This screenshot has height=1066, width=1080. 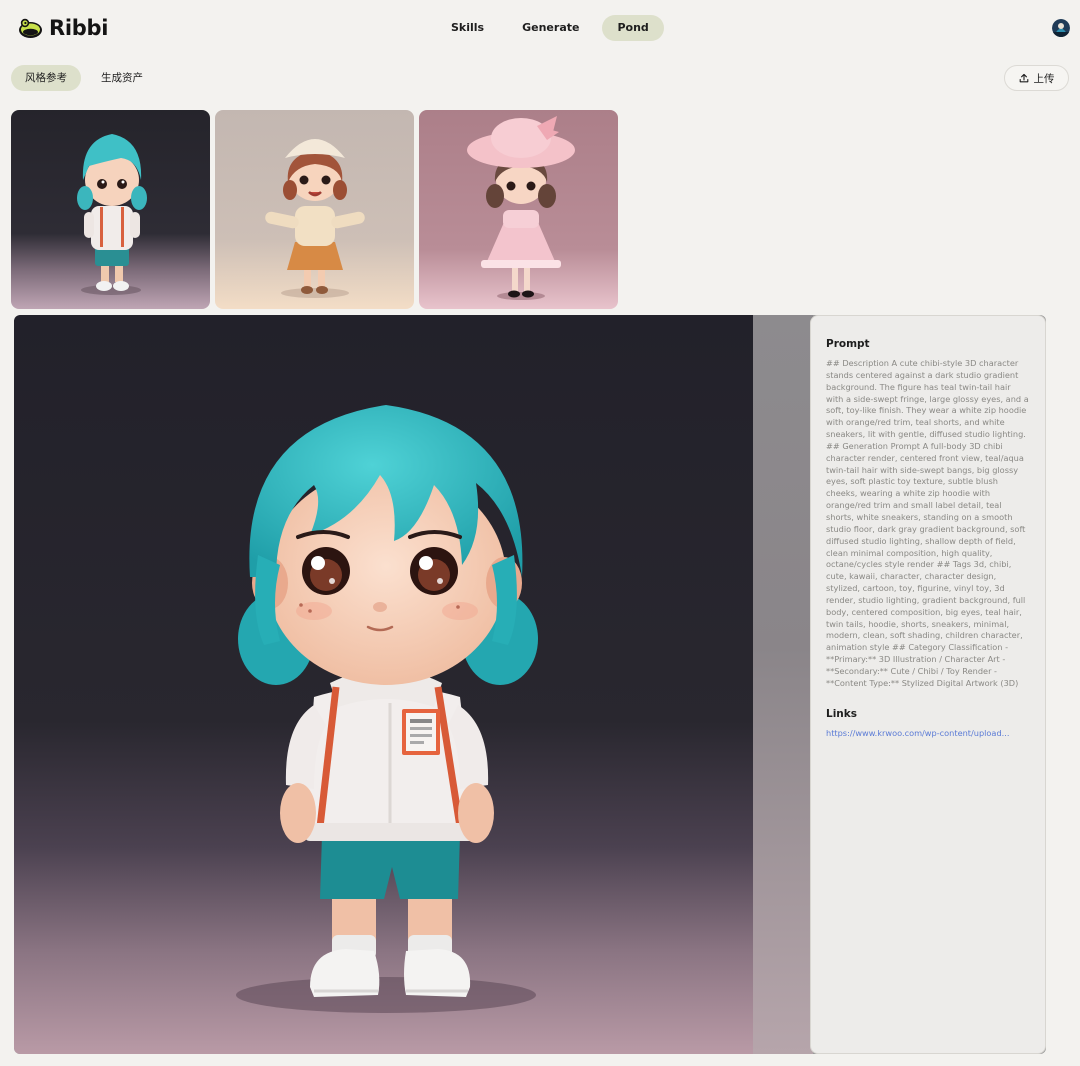 What do you see at coordinates (46, 78) in the screenshot?
I see `tab-style-reference: 风格参考` at bounding box center [46, 78].